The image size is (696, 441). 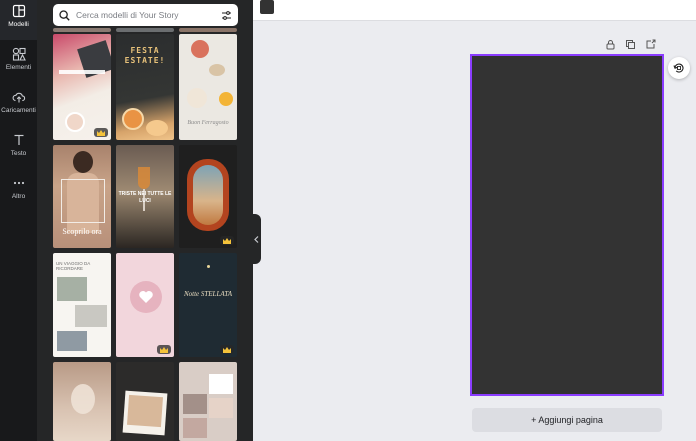 I want to click on duplicate-page-button, so click(x=630, y=44).